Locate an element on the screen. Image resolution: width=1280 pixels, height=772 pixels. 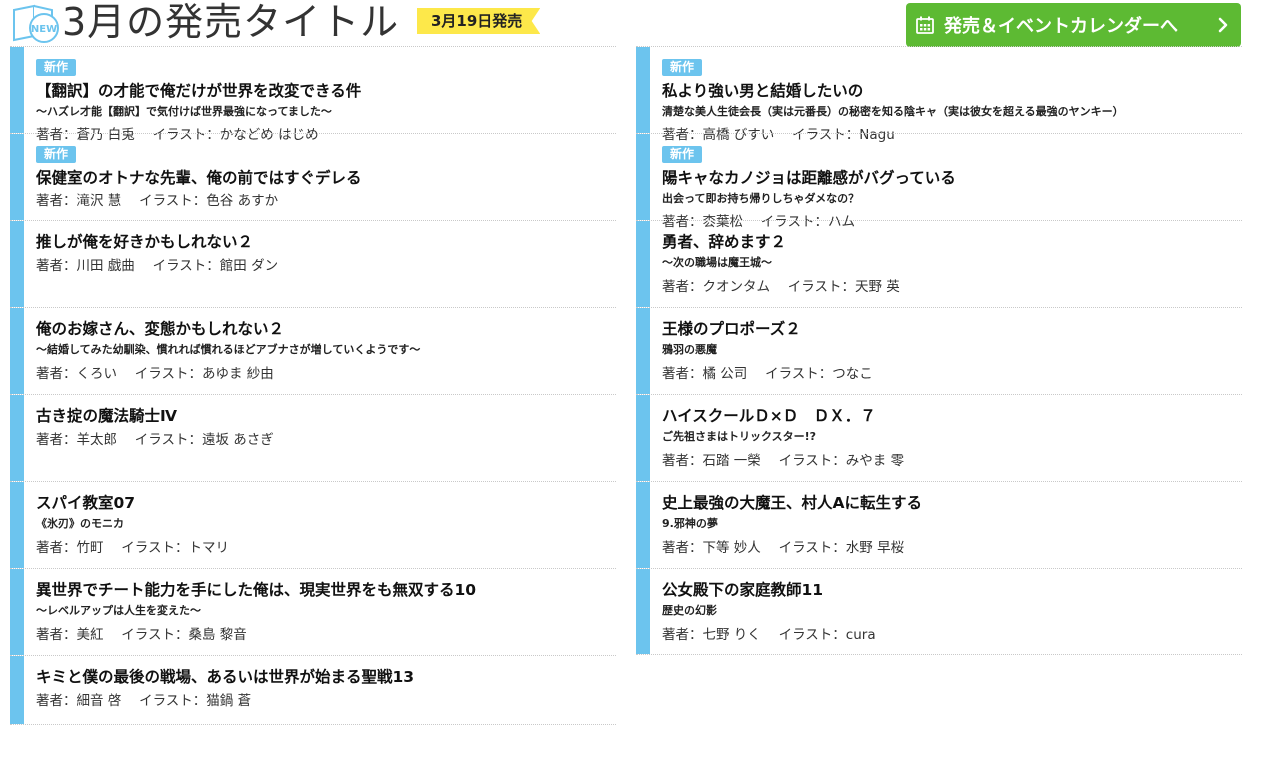
book-subtitle: 鴉羽の悪魔 is located at coordinates (689, 349).